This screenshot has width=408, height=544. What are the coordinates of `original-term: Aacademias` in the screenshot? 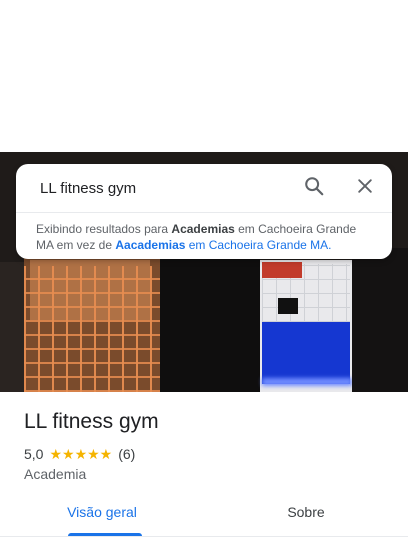 It's located at (150, 245).